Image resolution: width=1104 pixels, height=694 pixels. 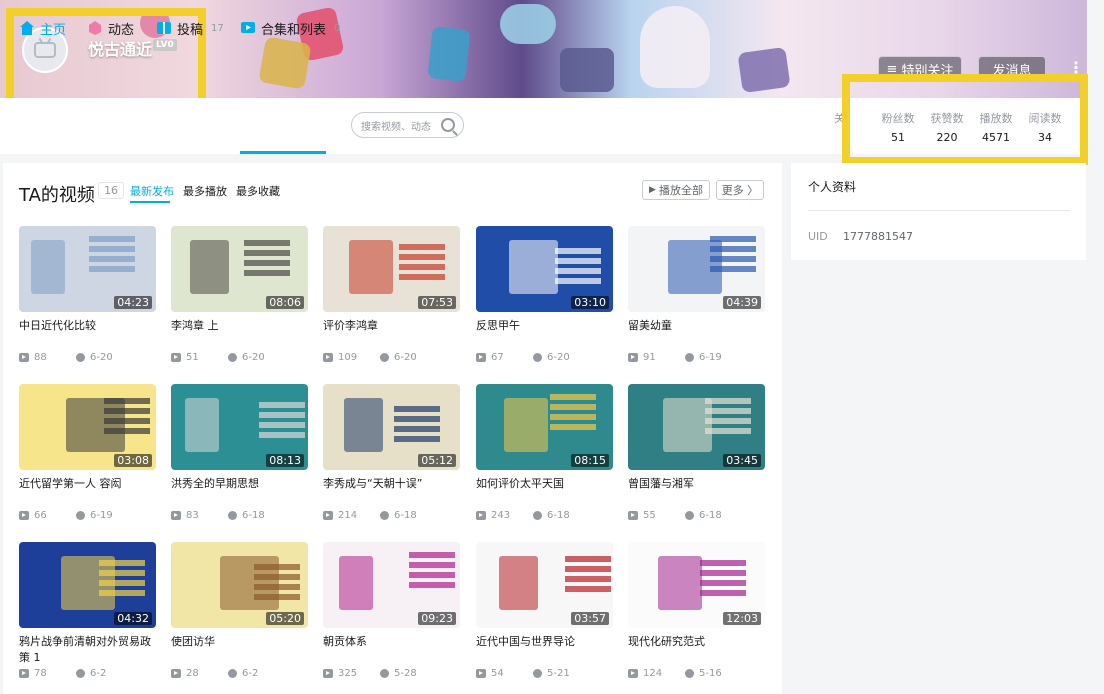 What do you see at coordinates (696, 269) in the screenshot?
I see `video-thumbnail: 04:39` at bounding box center [696, 269].